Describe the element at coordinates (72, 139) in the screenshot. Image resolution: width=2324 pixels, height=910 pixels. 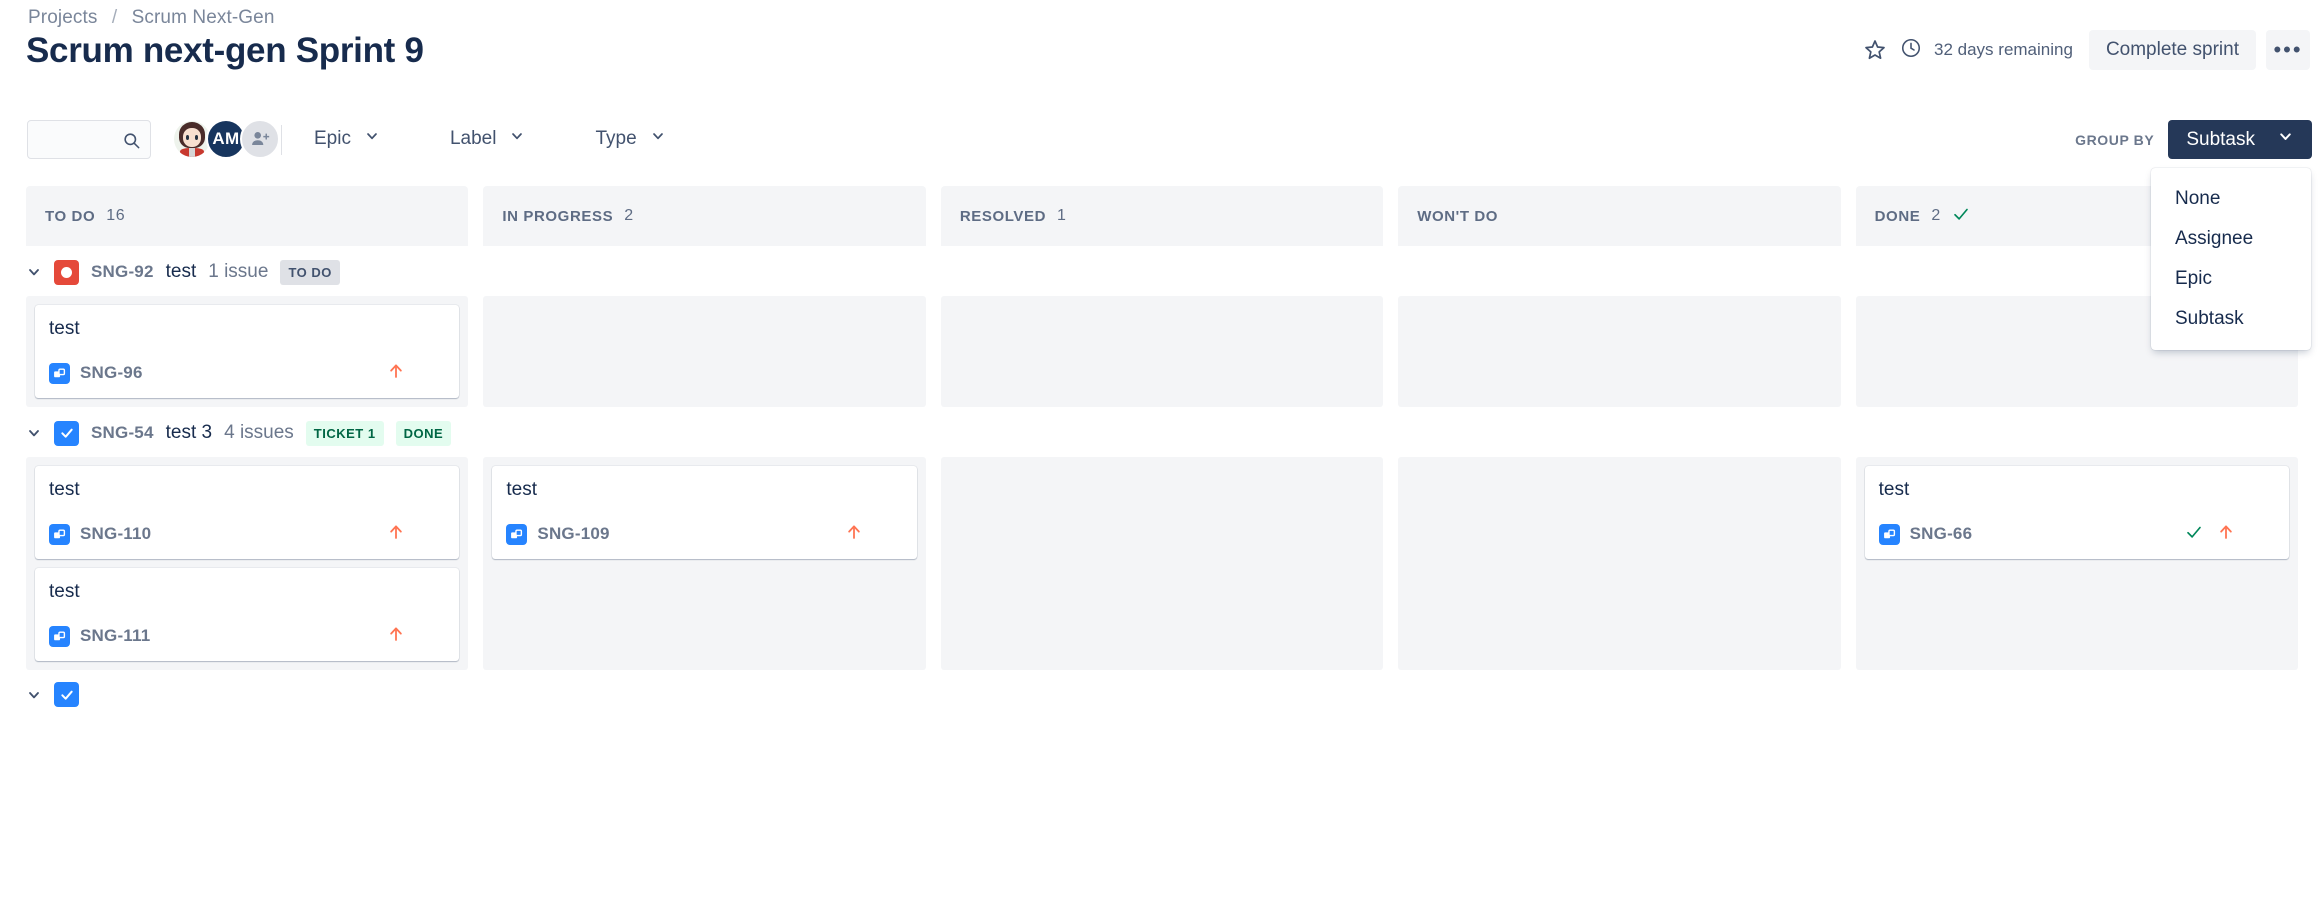
I see `search-input` at that location.